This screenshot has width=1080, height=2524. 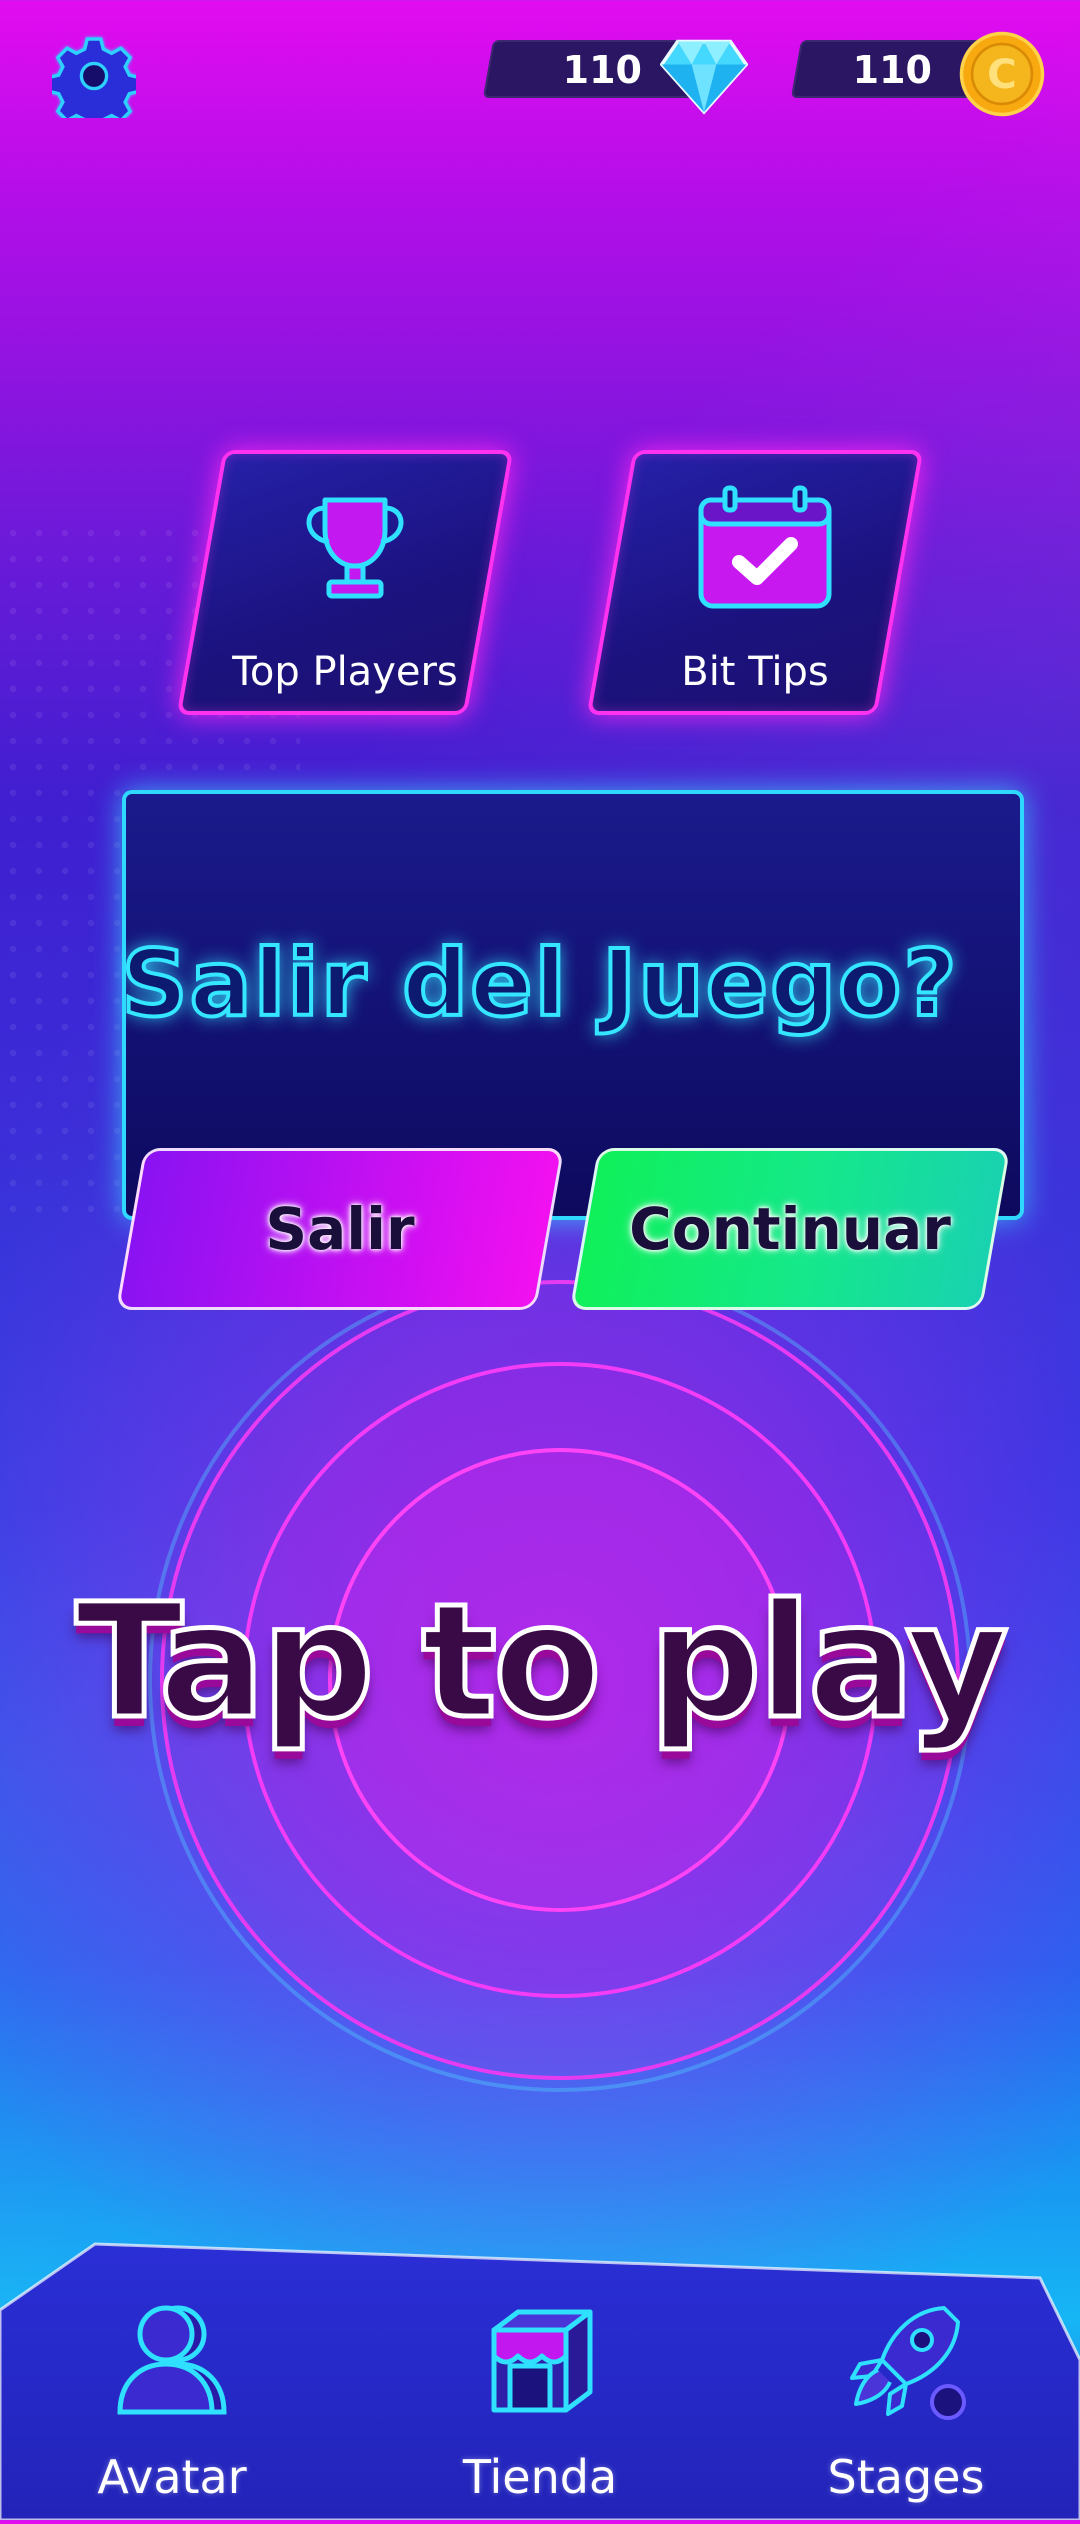 I want to click on tap-to-play-button: Tap to play, so click(x=540, y=1662).